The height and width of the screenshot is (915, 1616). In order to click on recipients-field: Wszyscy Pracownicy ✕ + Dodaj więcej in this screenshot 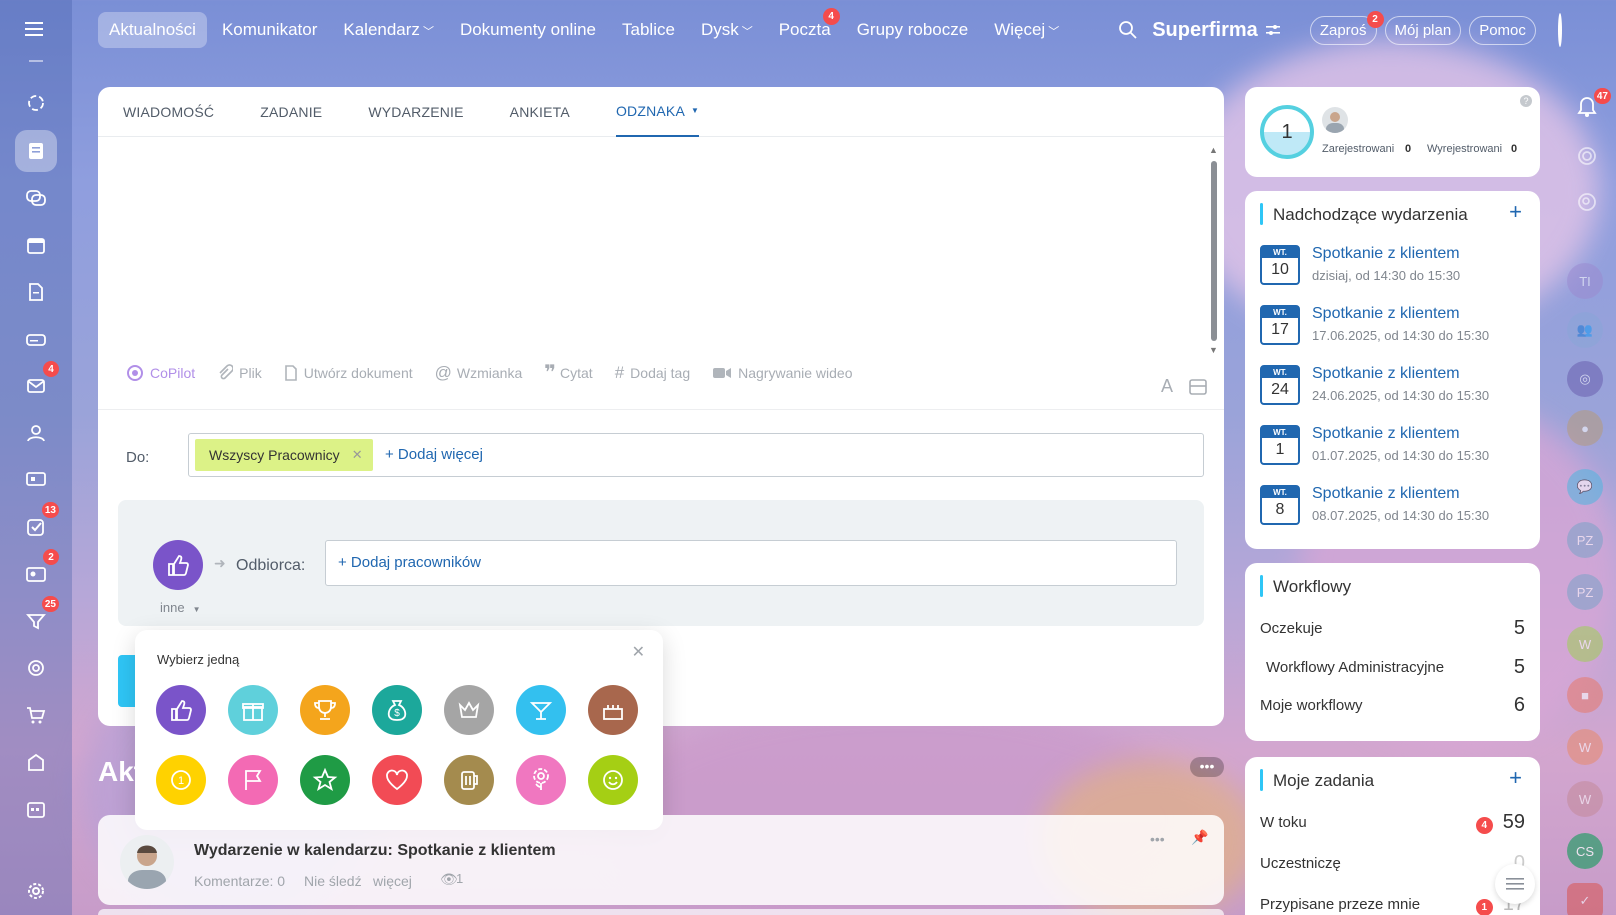, I will do `click(696, 455)`.